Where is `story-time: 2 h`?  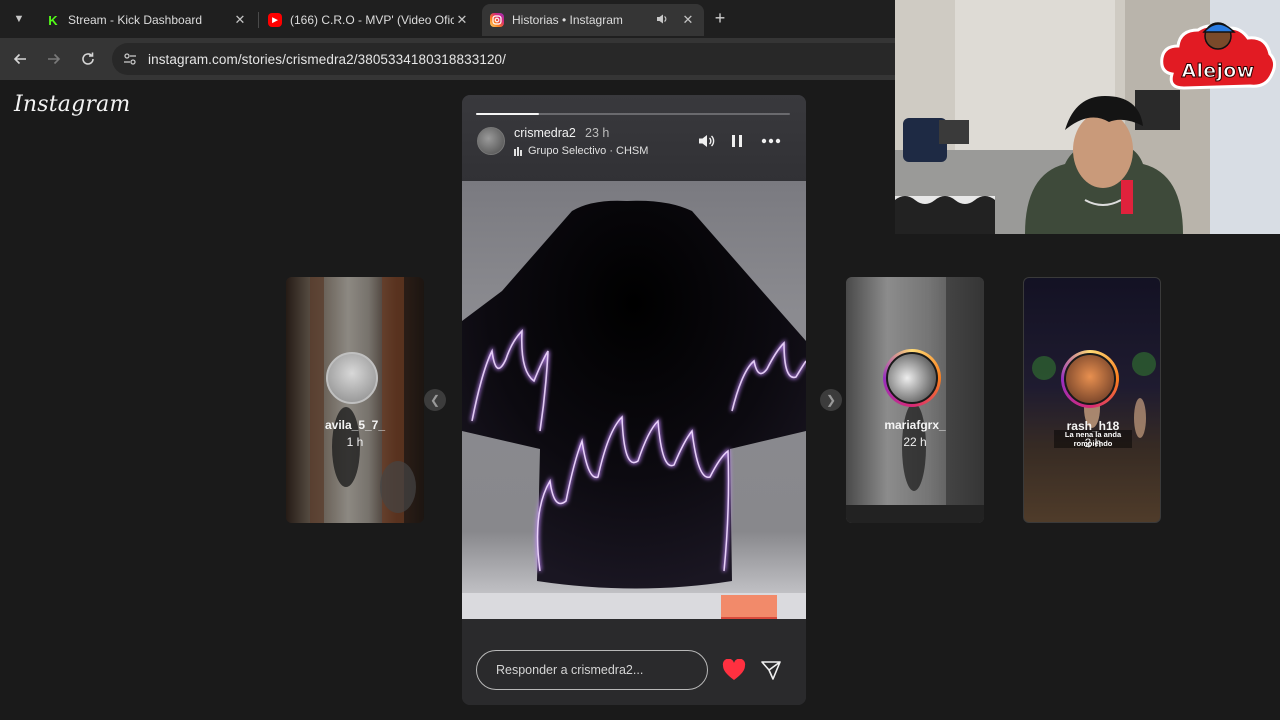
story-time: 2 h is located at coordinates (1093, 443).